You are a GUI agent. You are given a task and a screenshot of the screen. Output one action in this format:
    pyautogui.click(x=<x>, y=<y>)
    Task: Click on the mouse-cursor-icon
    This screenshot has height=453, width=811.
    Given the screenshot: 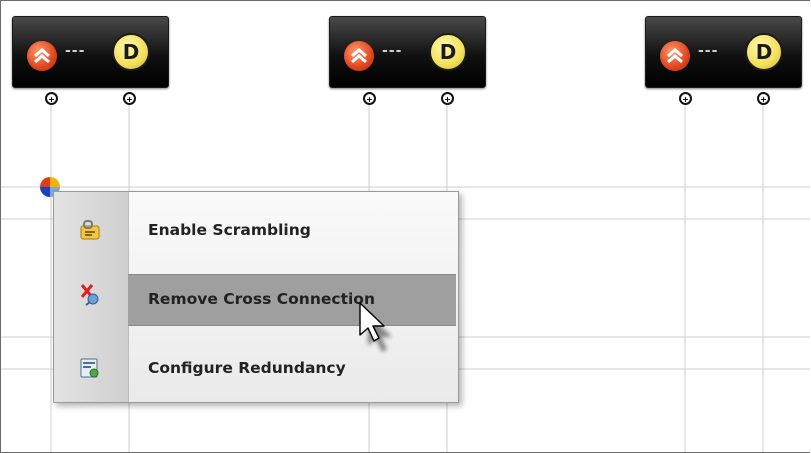 What is the action you would take?
    pyautogui.click(x=375, y=327)
    